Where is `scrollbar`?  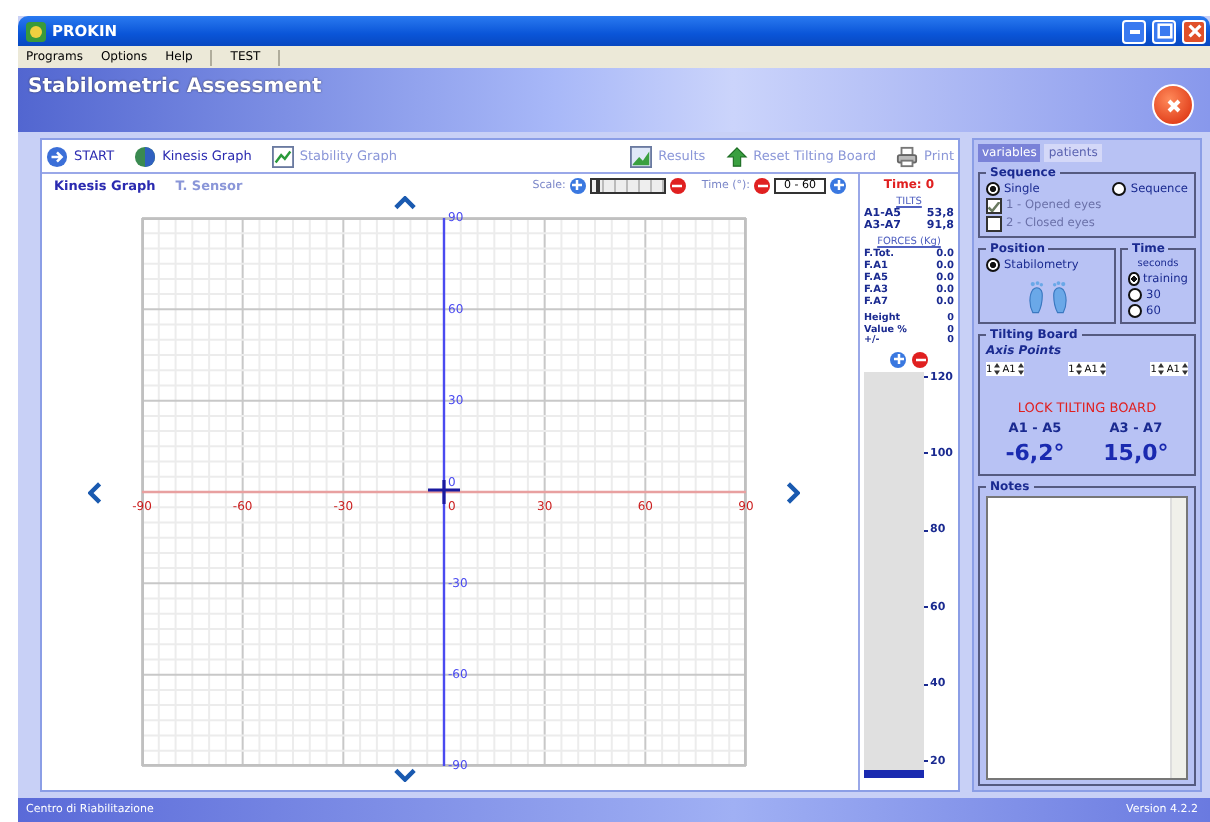 scrollbar is located at coordinates (1178, 638).